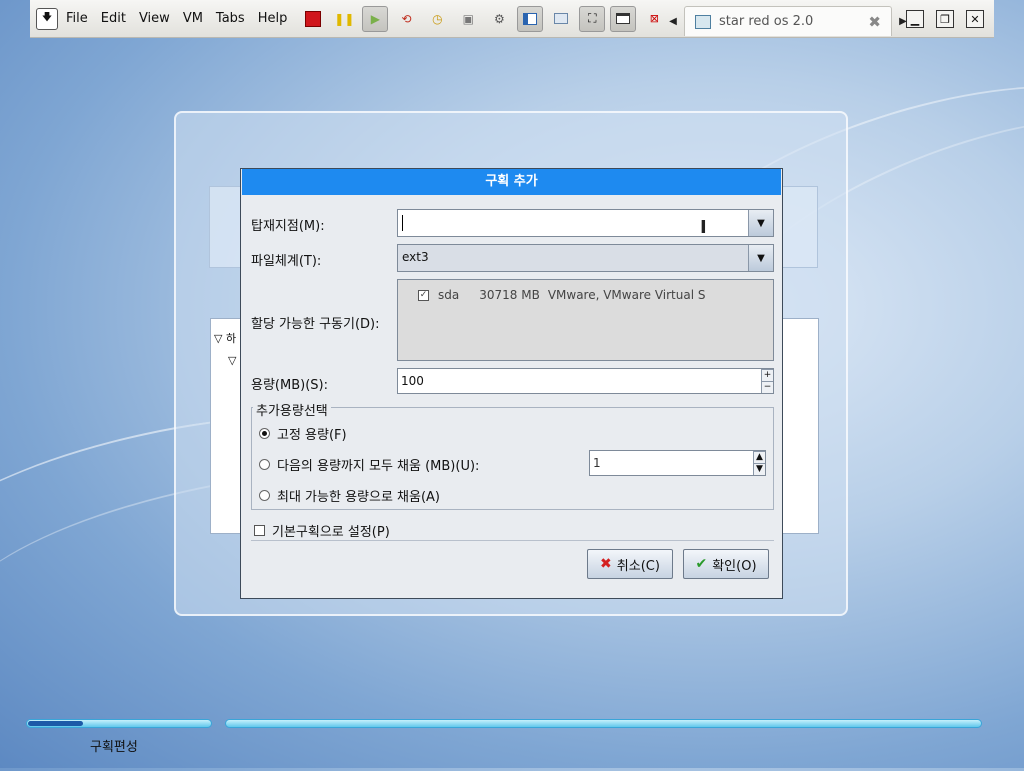 This screenshot has height=771, width=1024. What do you see at coordinates (403, 223) in the screenshot?
I see `mount-point-input` at bounding box center [403, 223].